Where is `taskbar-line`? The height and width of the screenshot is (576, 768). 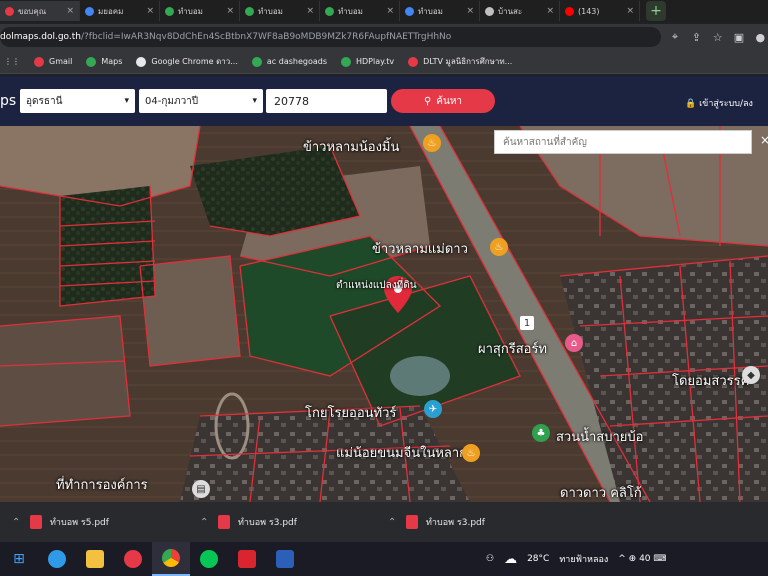 taskbar-line is located at coordinates (209, 559).